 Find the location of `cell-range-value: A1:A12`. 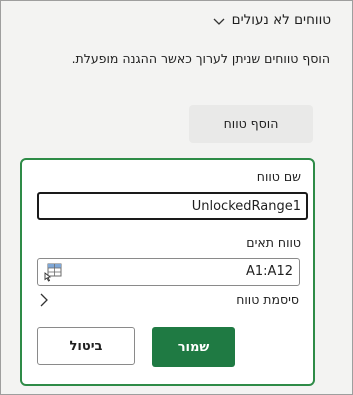

cell-range-value: A1:A12 is located at coordinates (269, 271).